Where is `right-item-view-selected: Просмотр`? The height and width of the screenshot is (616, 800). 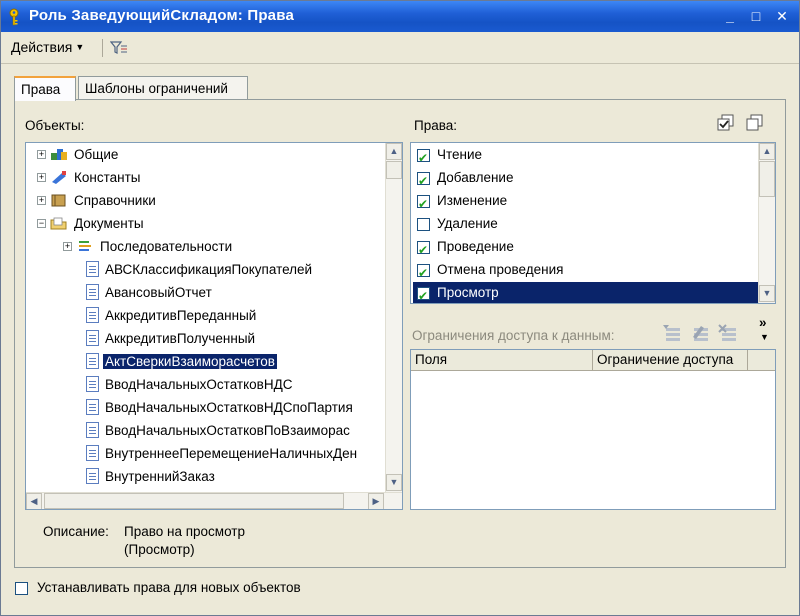
right-item-view-selected: Просмотр is located at coordinates (585, 292).